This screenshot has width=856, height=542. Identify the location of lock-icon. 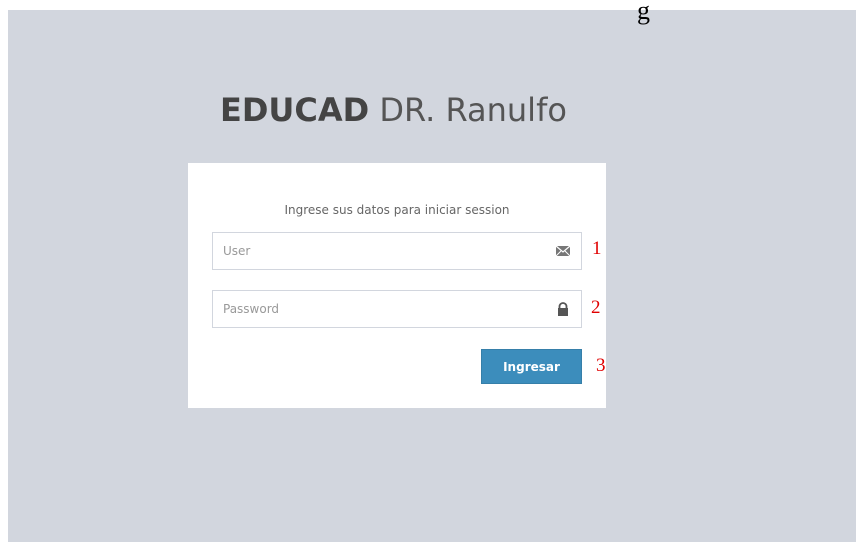
(563, 309).